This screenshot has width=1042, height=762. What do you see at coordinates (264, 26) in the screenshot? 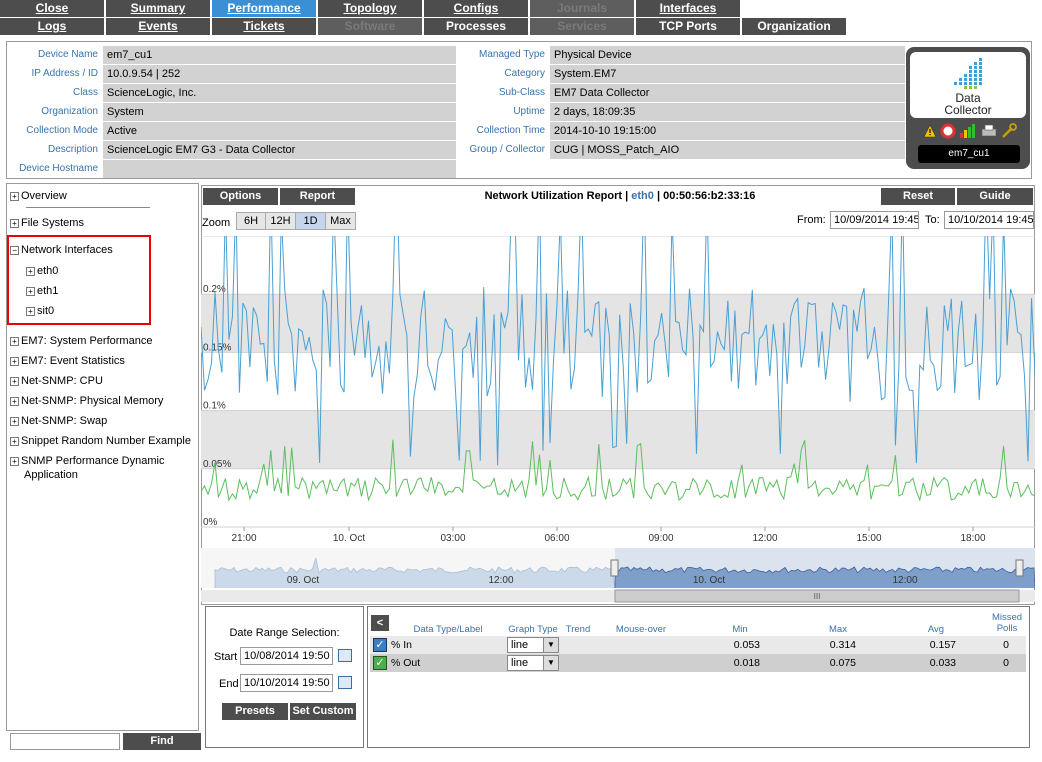
I see `tab-tickets: Tickets` at bounding box center [264, 26].